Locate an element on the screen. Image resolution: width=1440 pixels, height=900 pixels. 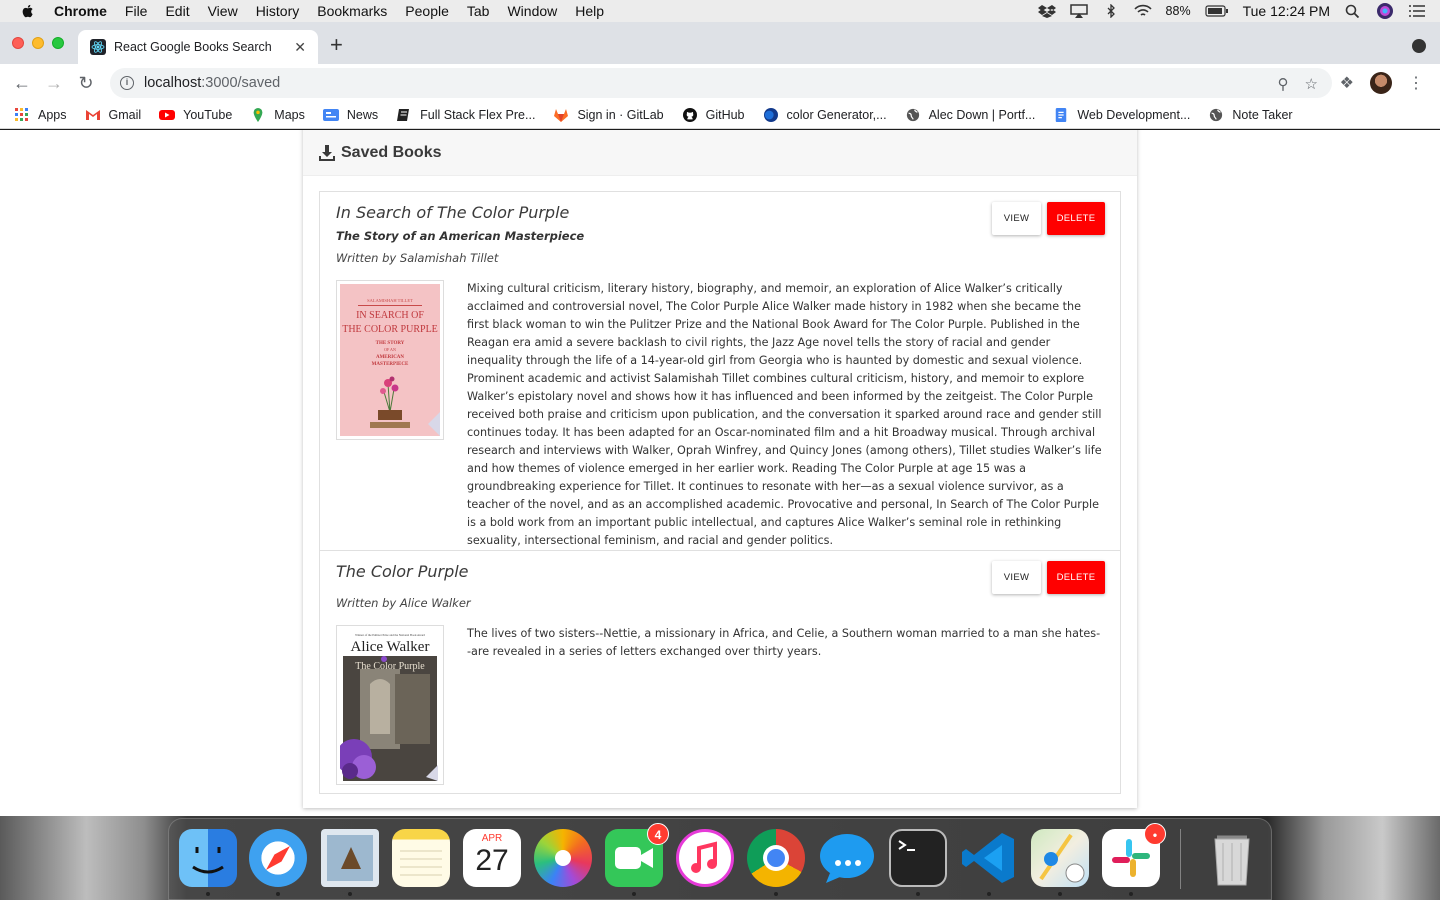
apple-logo-icon is located at coordinates (28, 11).